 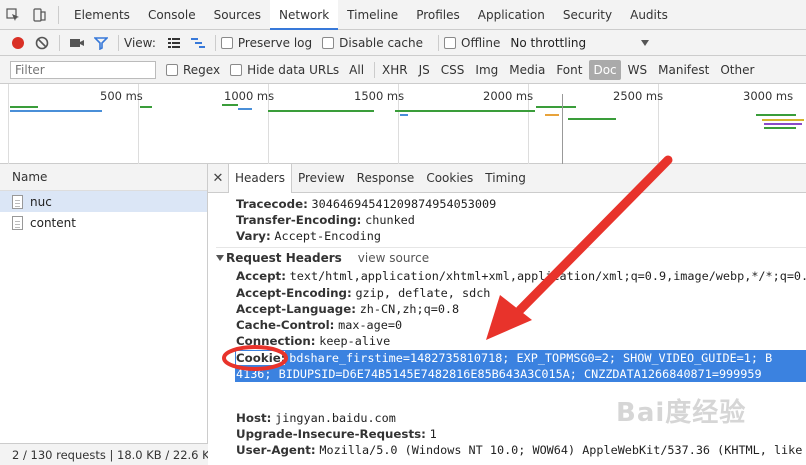 What do you see at coordinates (386, 178) in the screenshot?
I see `tab-response: Response` at bounding box center [386, 178].